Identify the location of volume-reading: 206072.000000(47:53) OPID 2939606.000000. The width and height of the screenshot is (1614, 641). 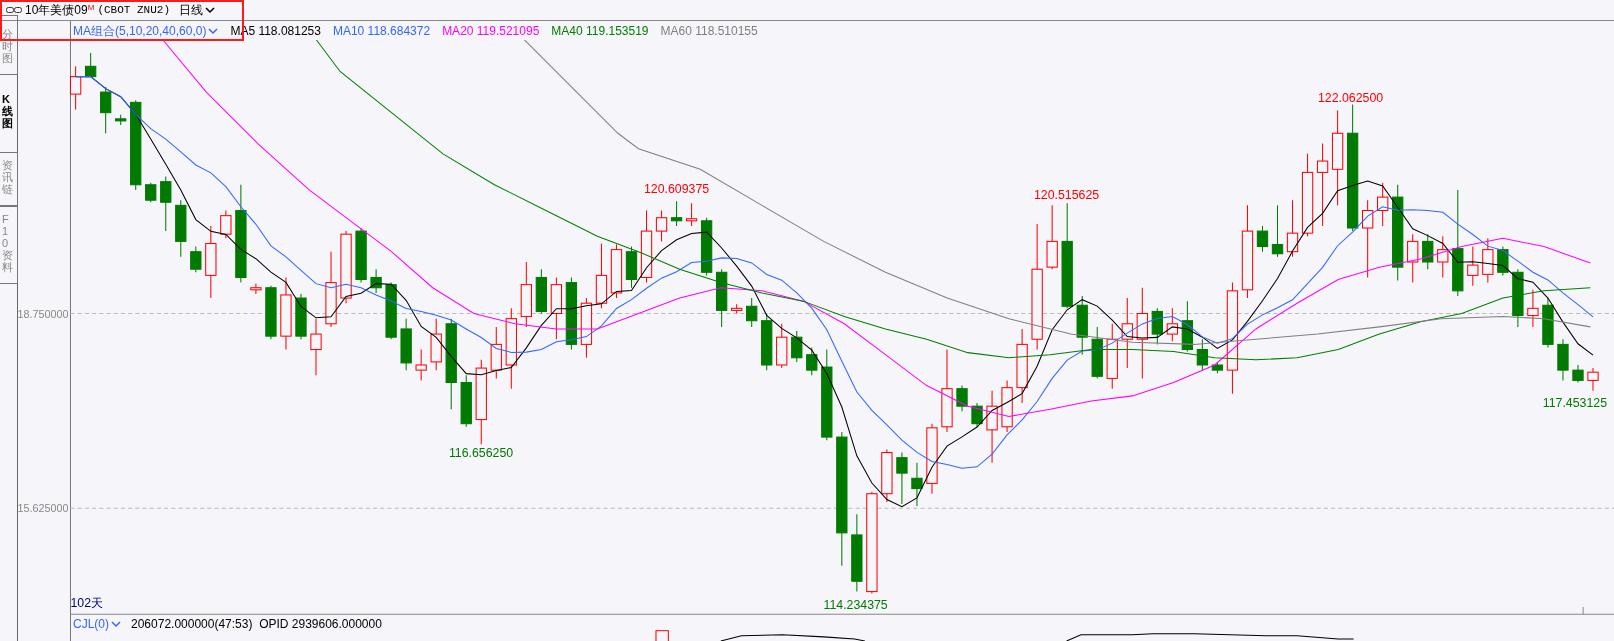
(256, 624).